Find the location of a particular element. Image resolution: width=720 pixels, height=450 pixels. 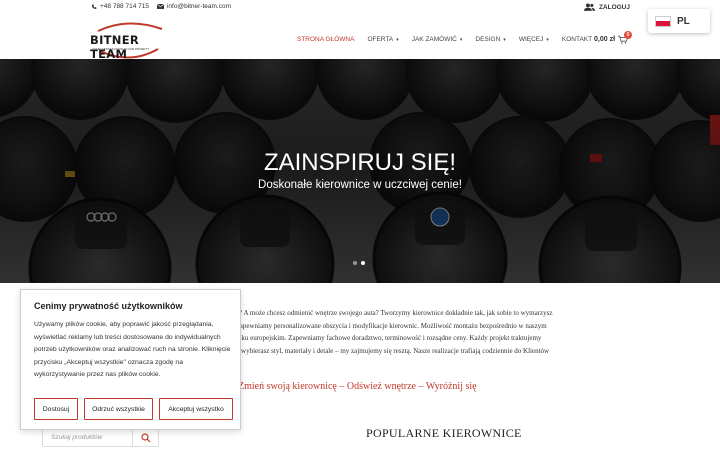

nav-label: OFERTA is located at coordinates (380, 39).